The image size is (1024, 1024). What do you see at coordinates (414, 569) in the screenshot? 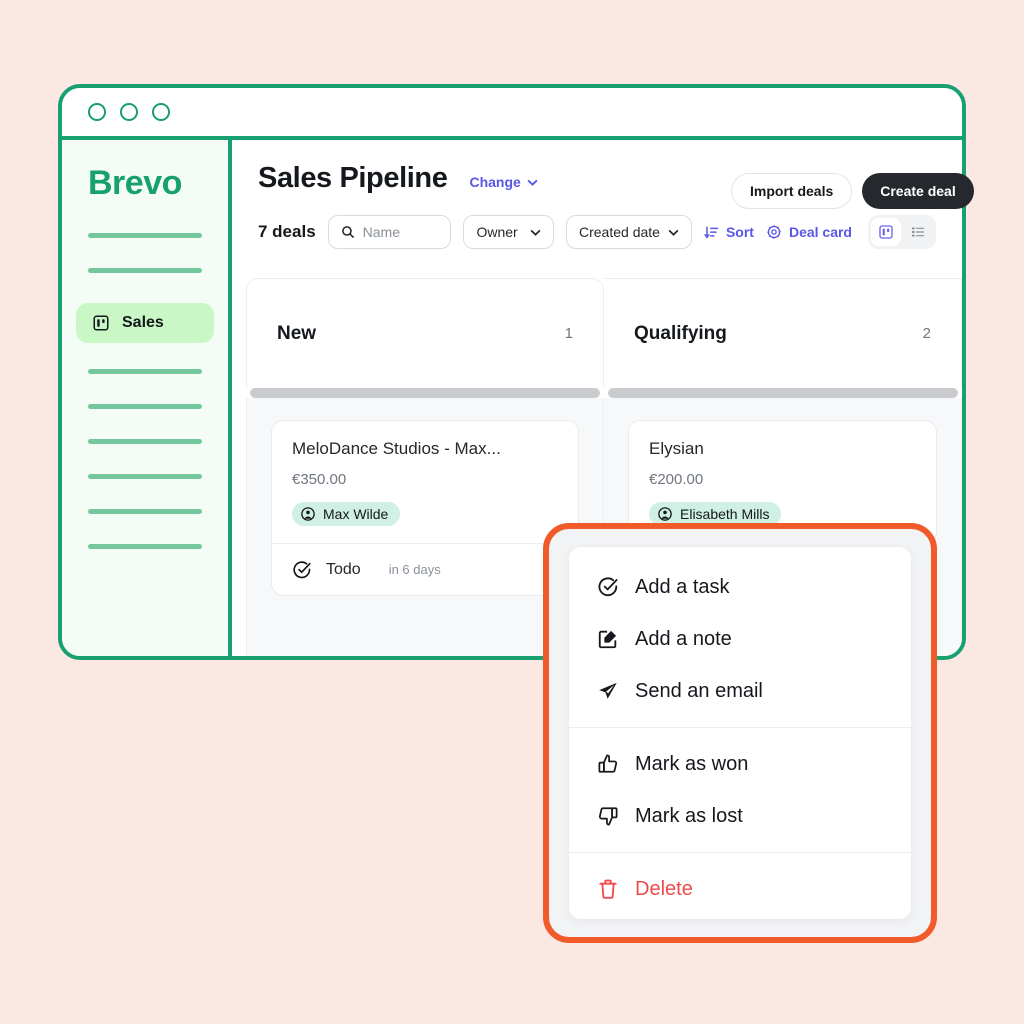
I see `task-due: in 6 days` at bounding box center [414, 569].